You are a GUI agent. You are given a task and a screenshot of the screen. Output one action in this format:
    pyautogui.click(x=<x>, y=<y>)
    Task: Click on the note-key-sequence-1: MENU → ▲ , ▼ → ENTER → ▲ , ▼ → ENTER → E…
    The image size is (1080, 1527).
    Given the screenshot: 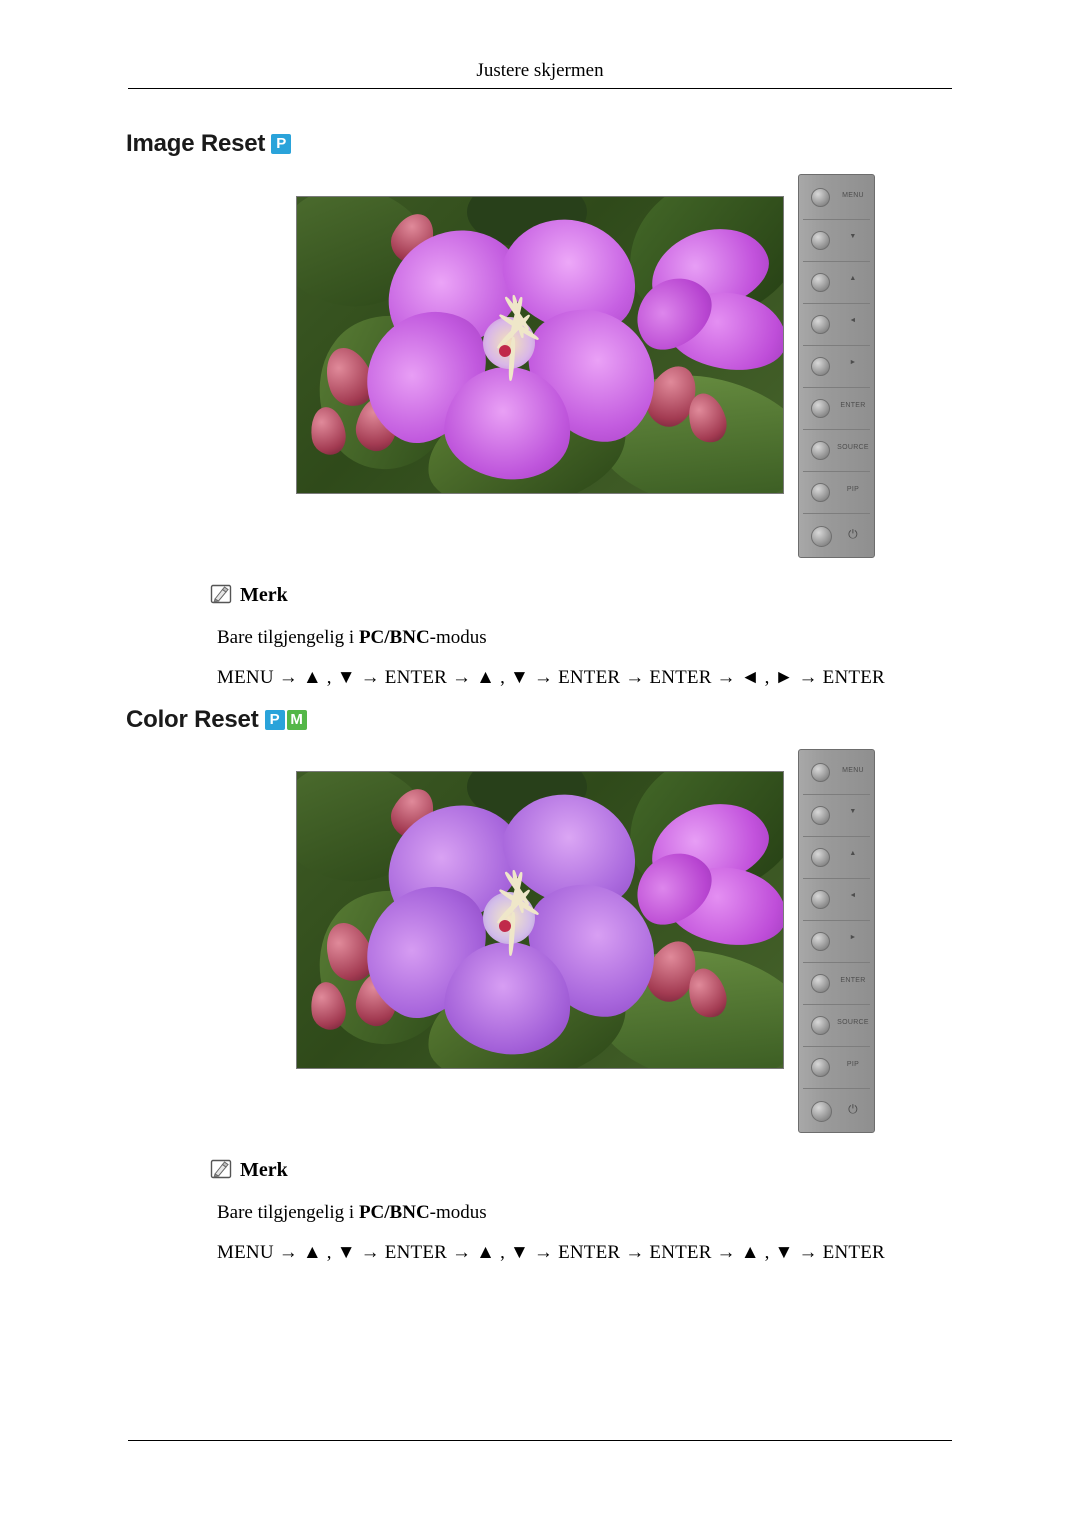 What is the action you would take?
    pyautogui.click(x=551, y=677)
    